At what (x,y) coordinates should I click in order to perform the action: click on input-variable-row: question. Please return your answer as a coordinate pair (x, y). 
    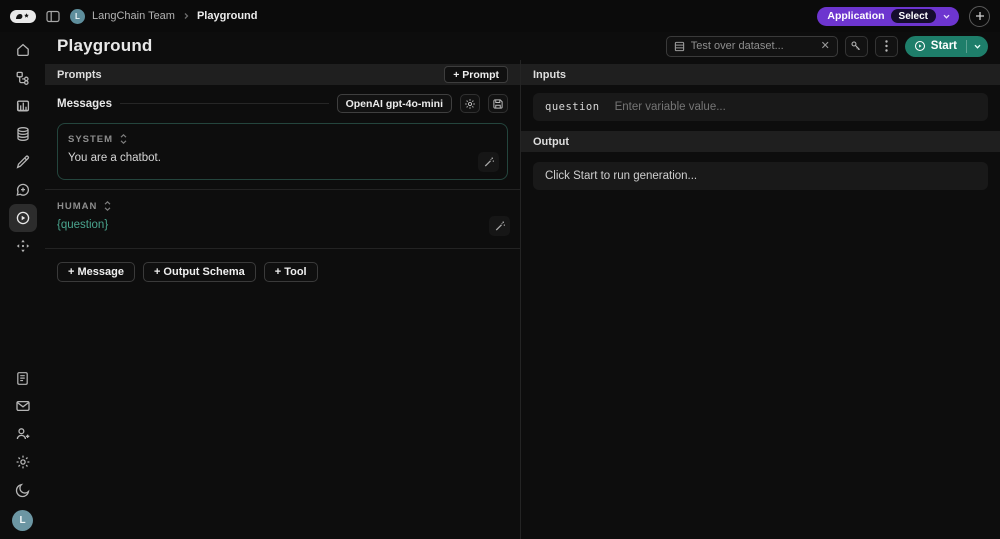
    Looking at the image, I should click on (760, 107).